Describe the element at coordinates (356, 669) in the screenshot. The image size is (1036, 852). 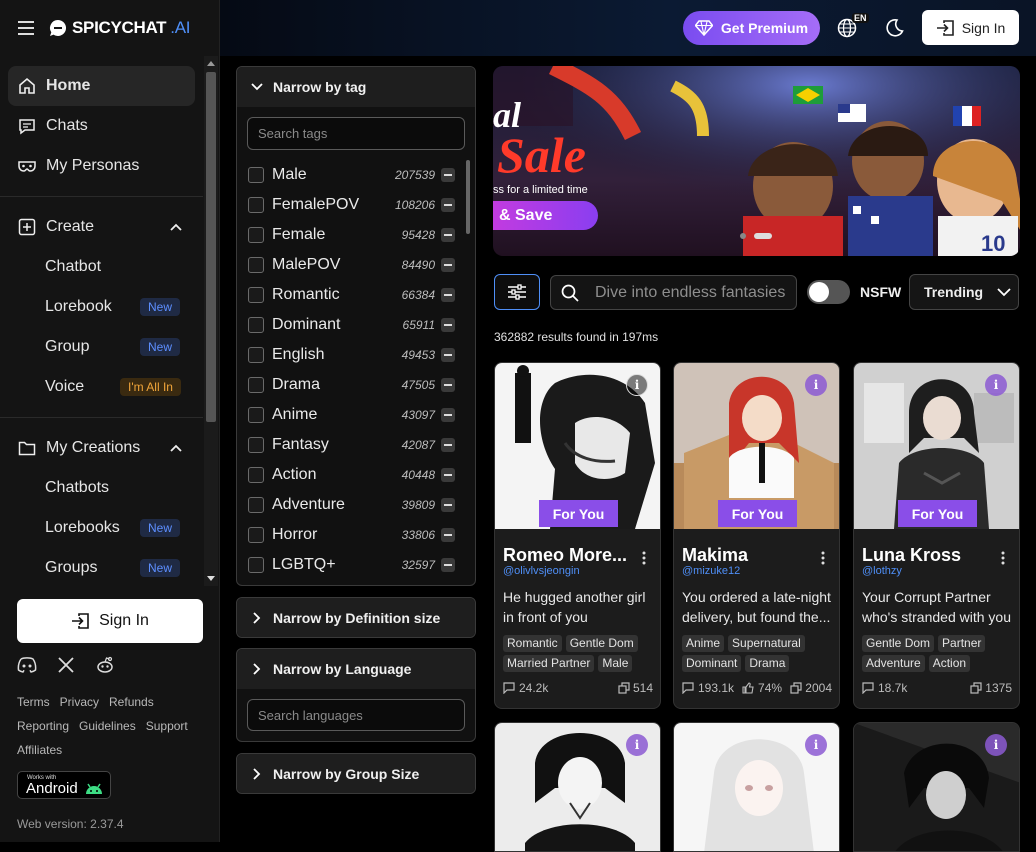
I see `language-filter-header: Narrow by Language` at that location.